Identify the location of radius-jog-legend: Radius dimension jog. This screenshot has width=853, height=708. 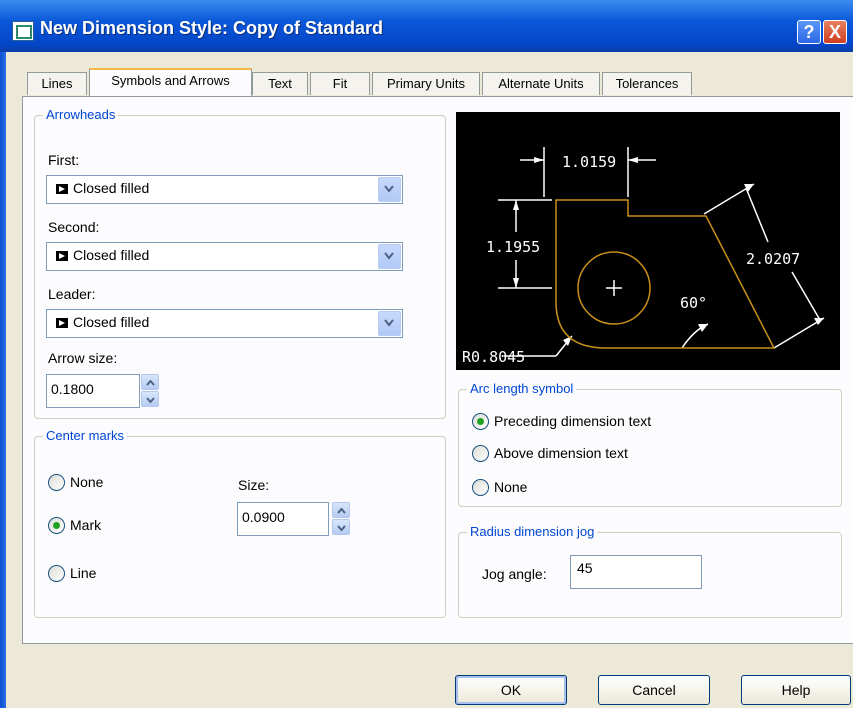
(532, 531).